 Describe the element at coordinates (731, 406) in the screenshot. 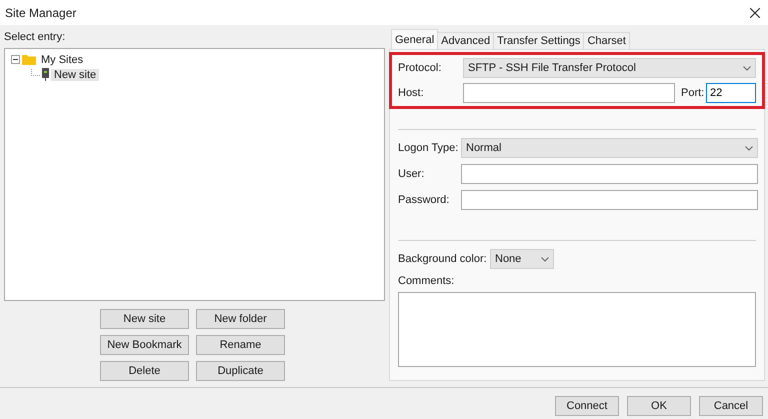

I see `dialog-button: Cancel` at that location.